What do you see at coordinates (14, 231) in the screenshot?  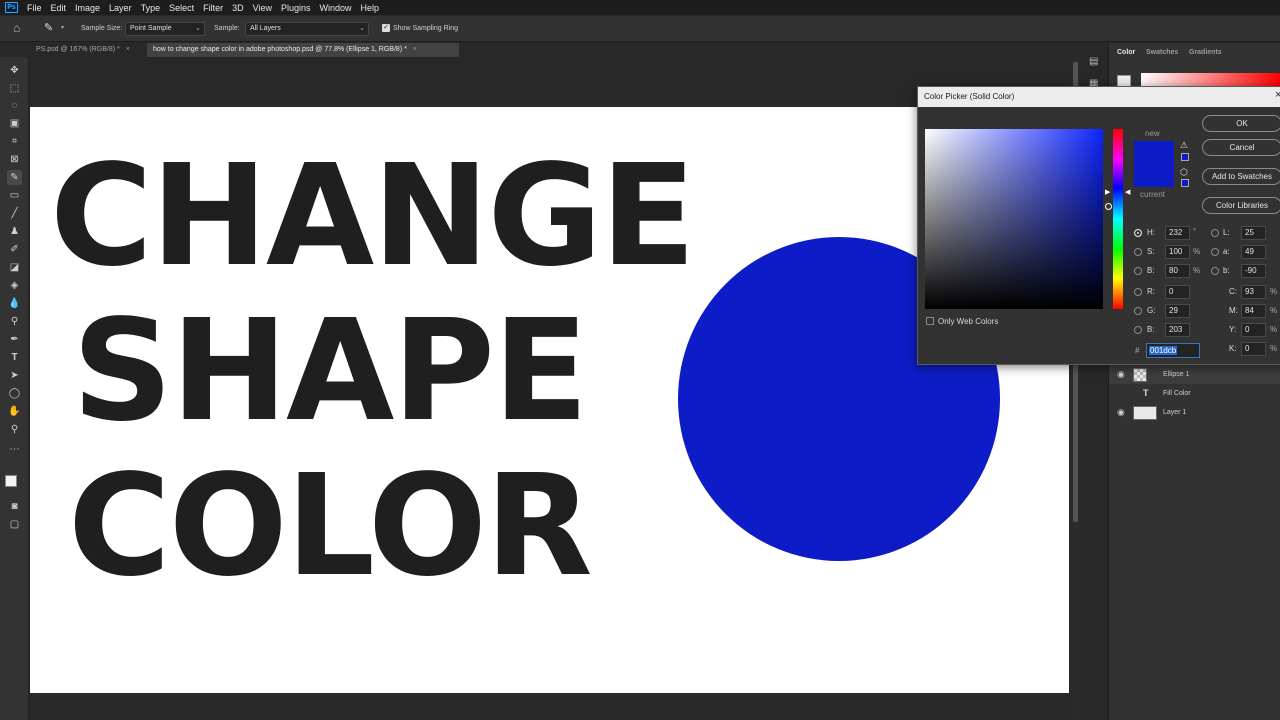 I see `stamp-tool-icon: ♟` at bounding box center [14, 231].